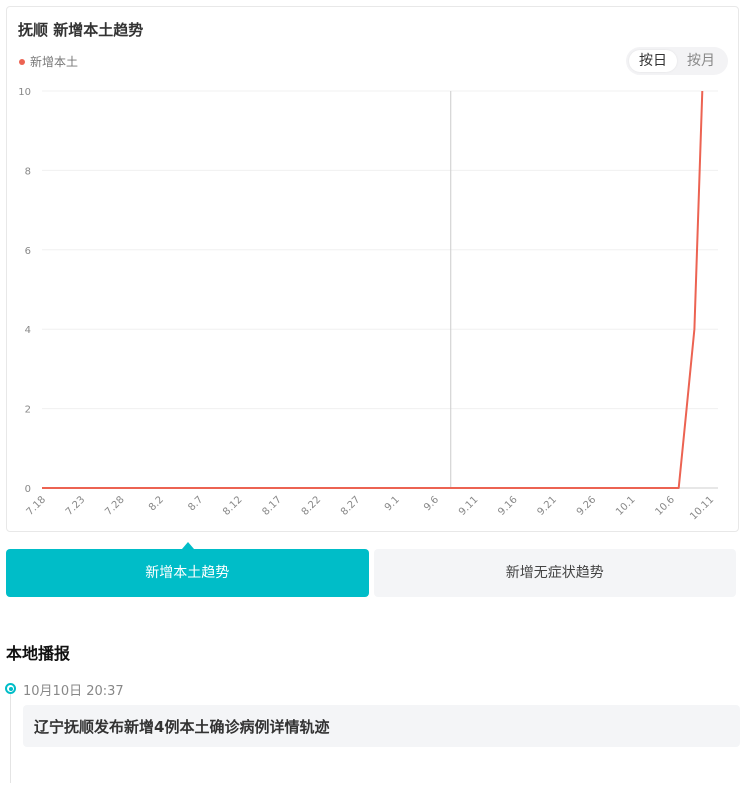 The height and width of the screenshot is (788, 747). I want to click on y-tick-label: 2, so click(28, 410).